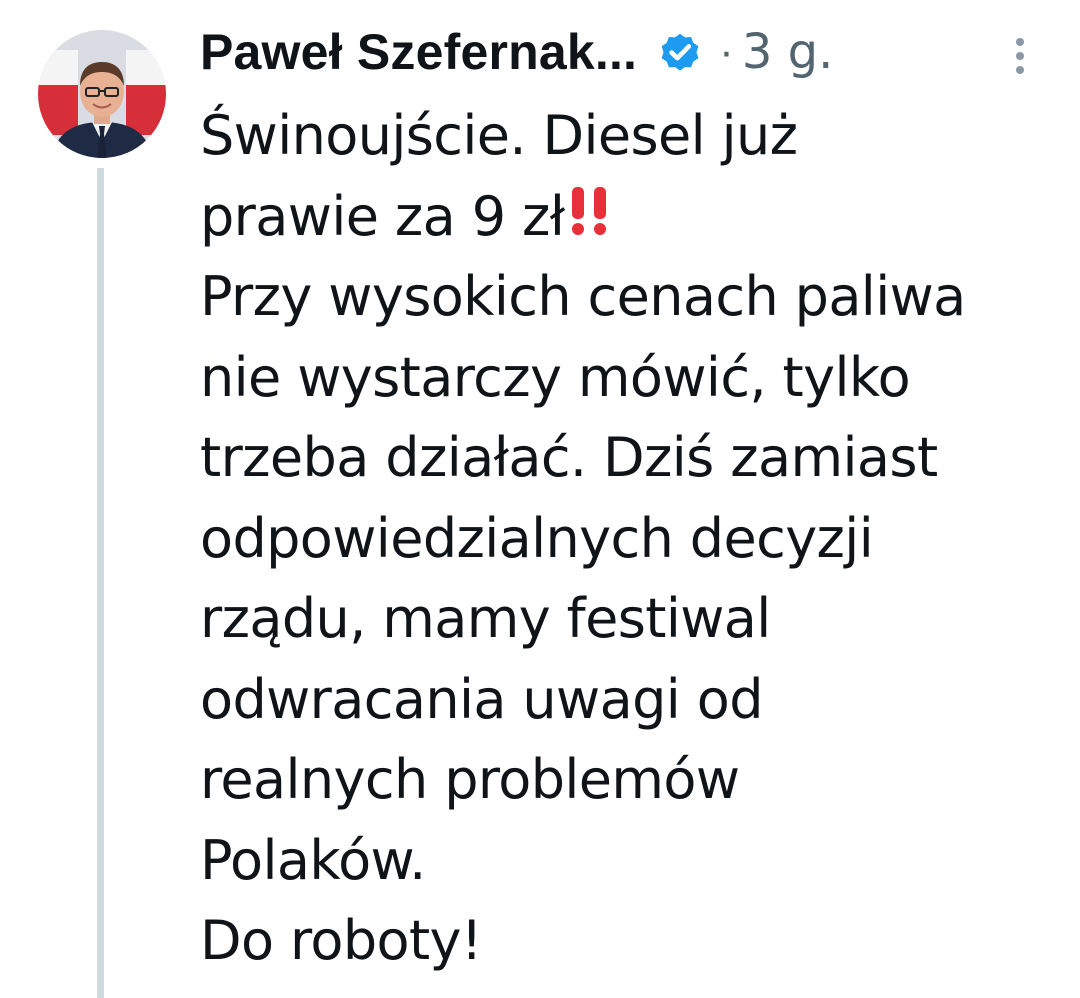 Image resolution: width=1080 pixels, height=998 pixels. Describe the element at coordinates (100, 583) in the screenshot. I see `thread-connector-line` at that location.